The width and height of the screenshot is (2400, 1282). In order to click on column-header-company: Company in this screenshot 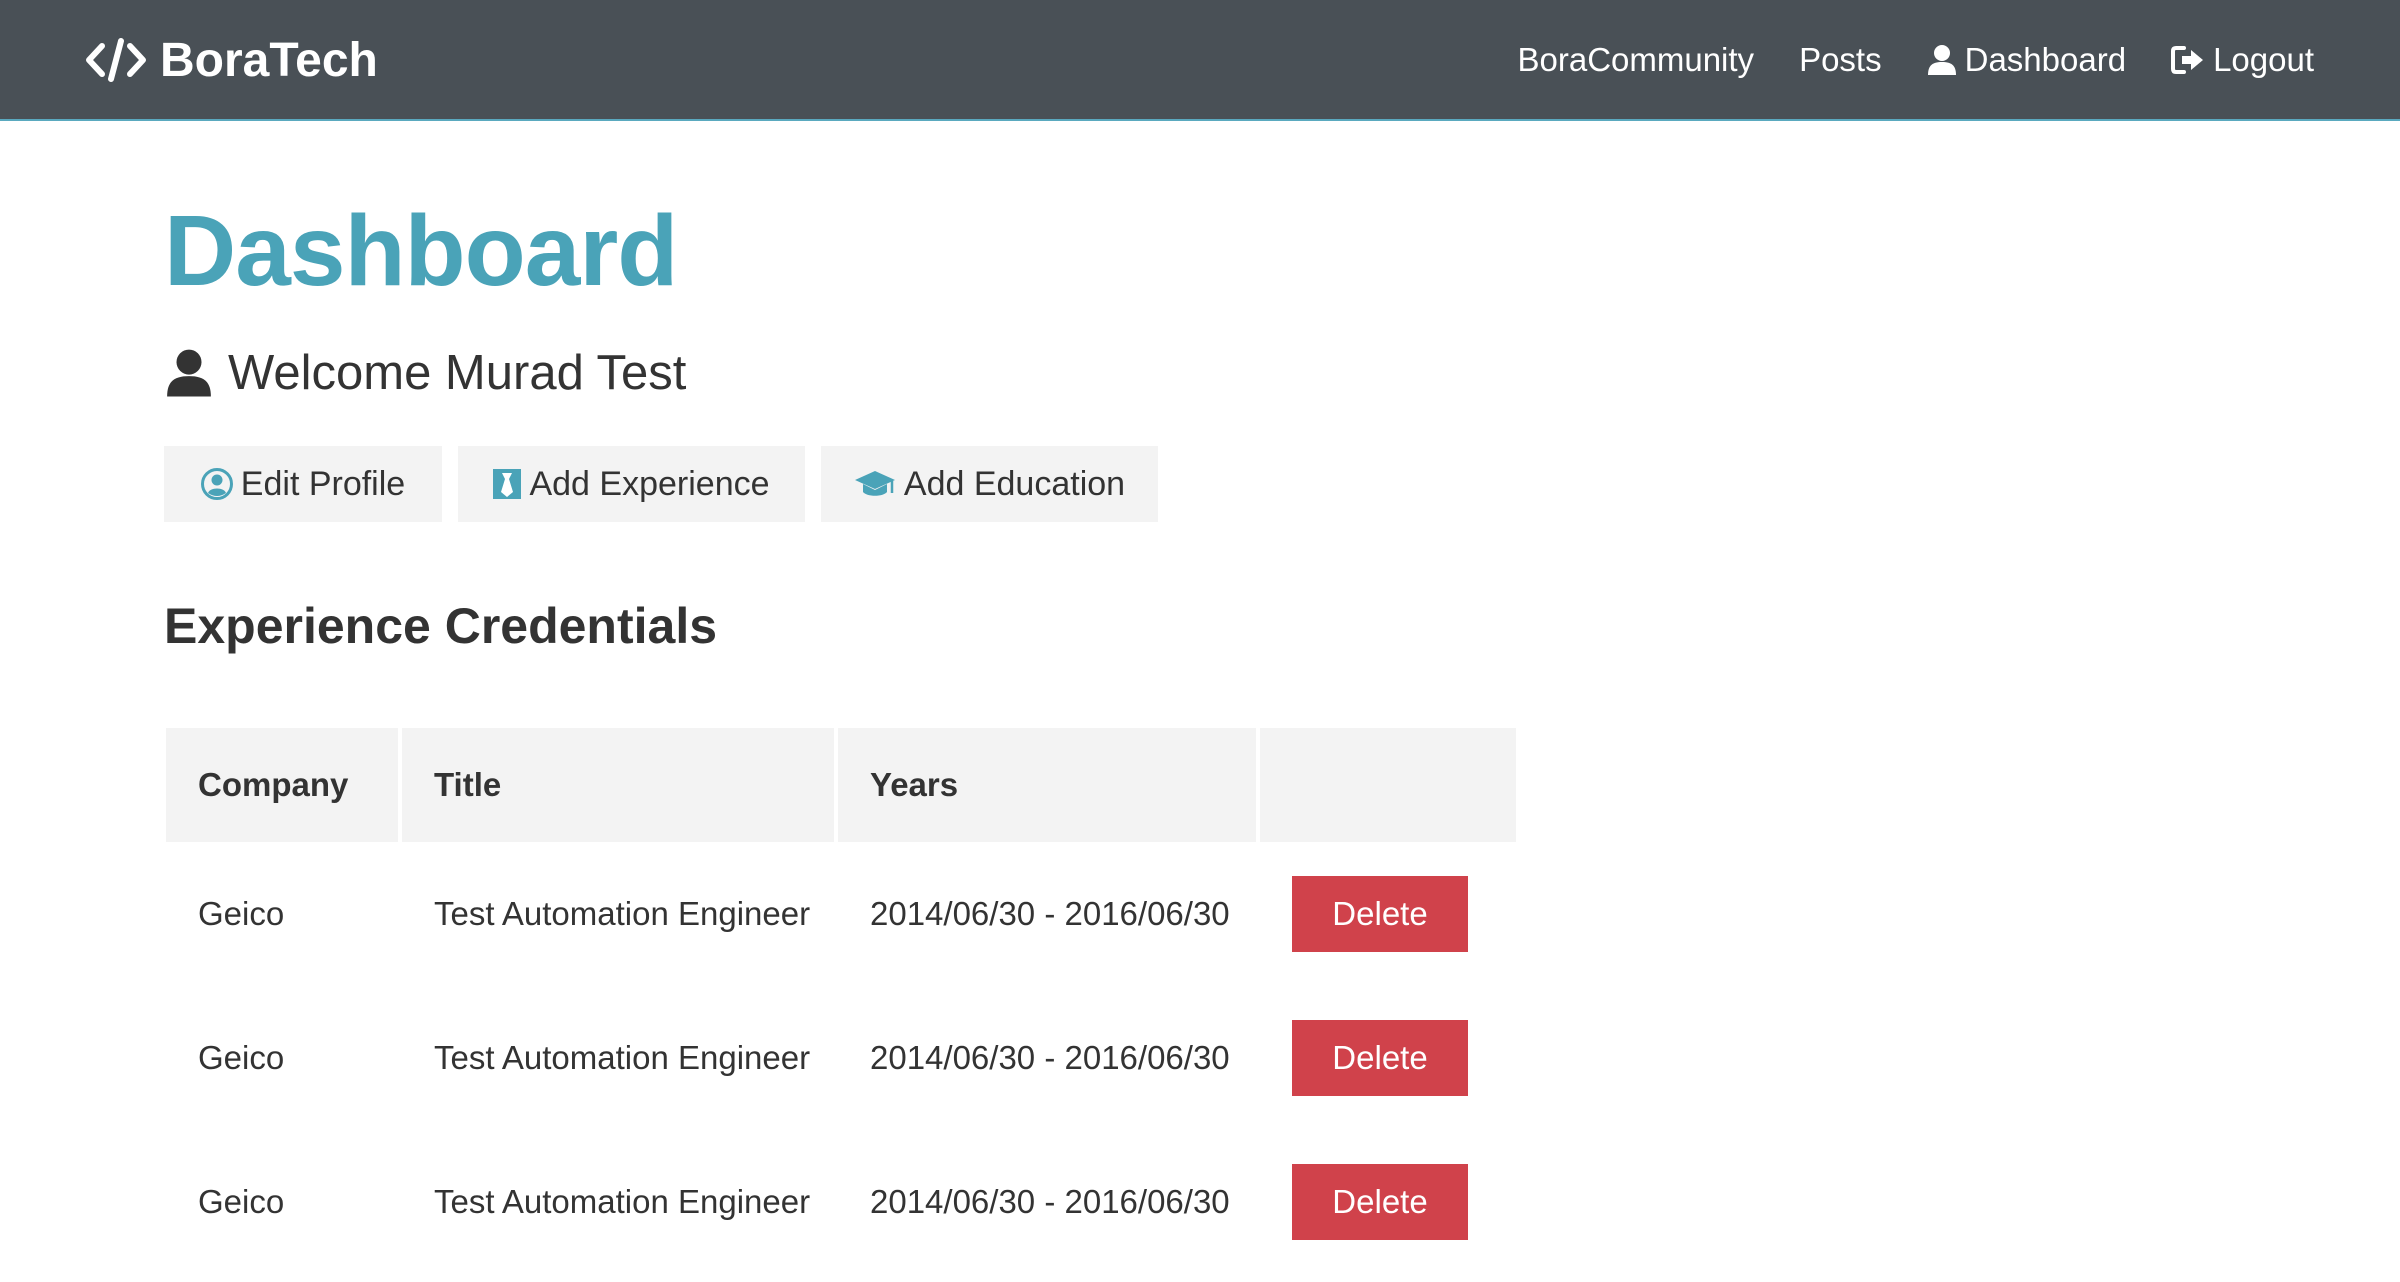, I will do `click(282, 785)`.